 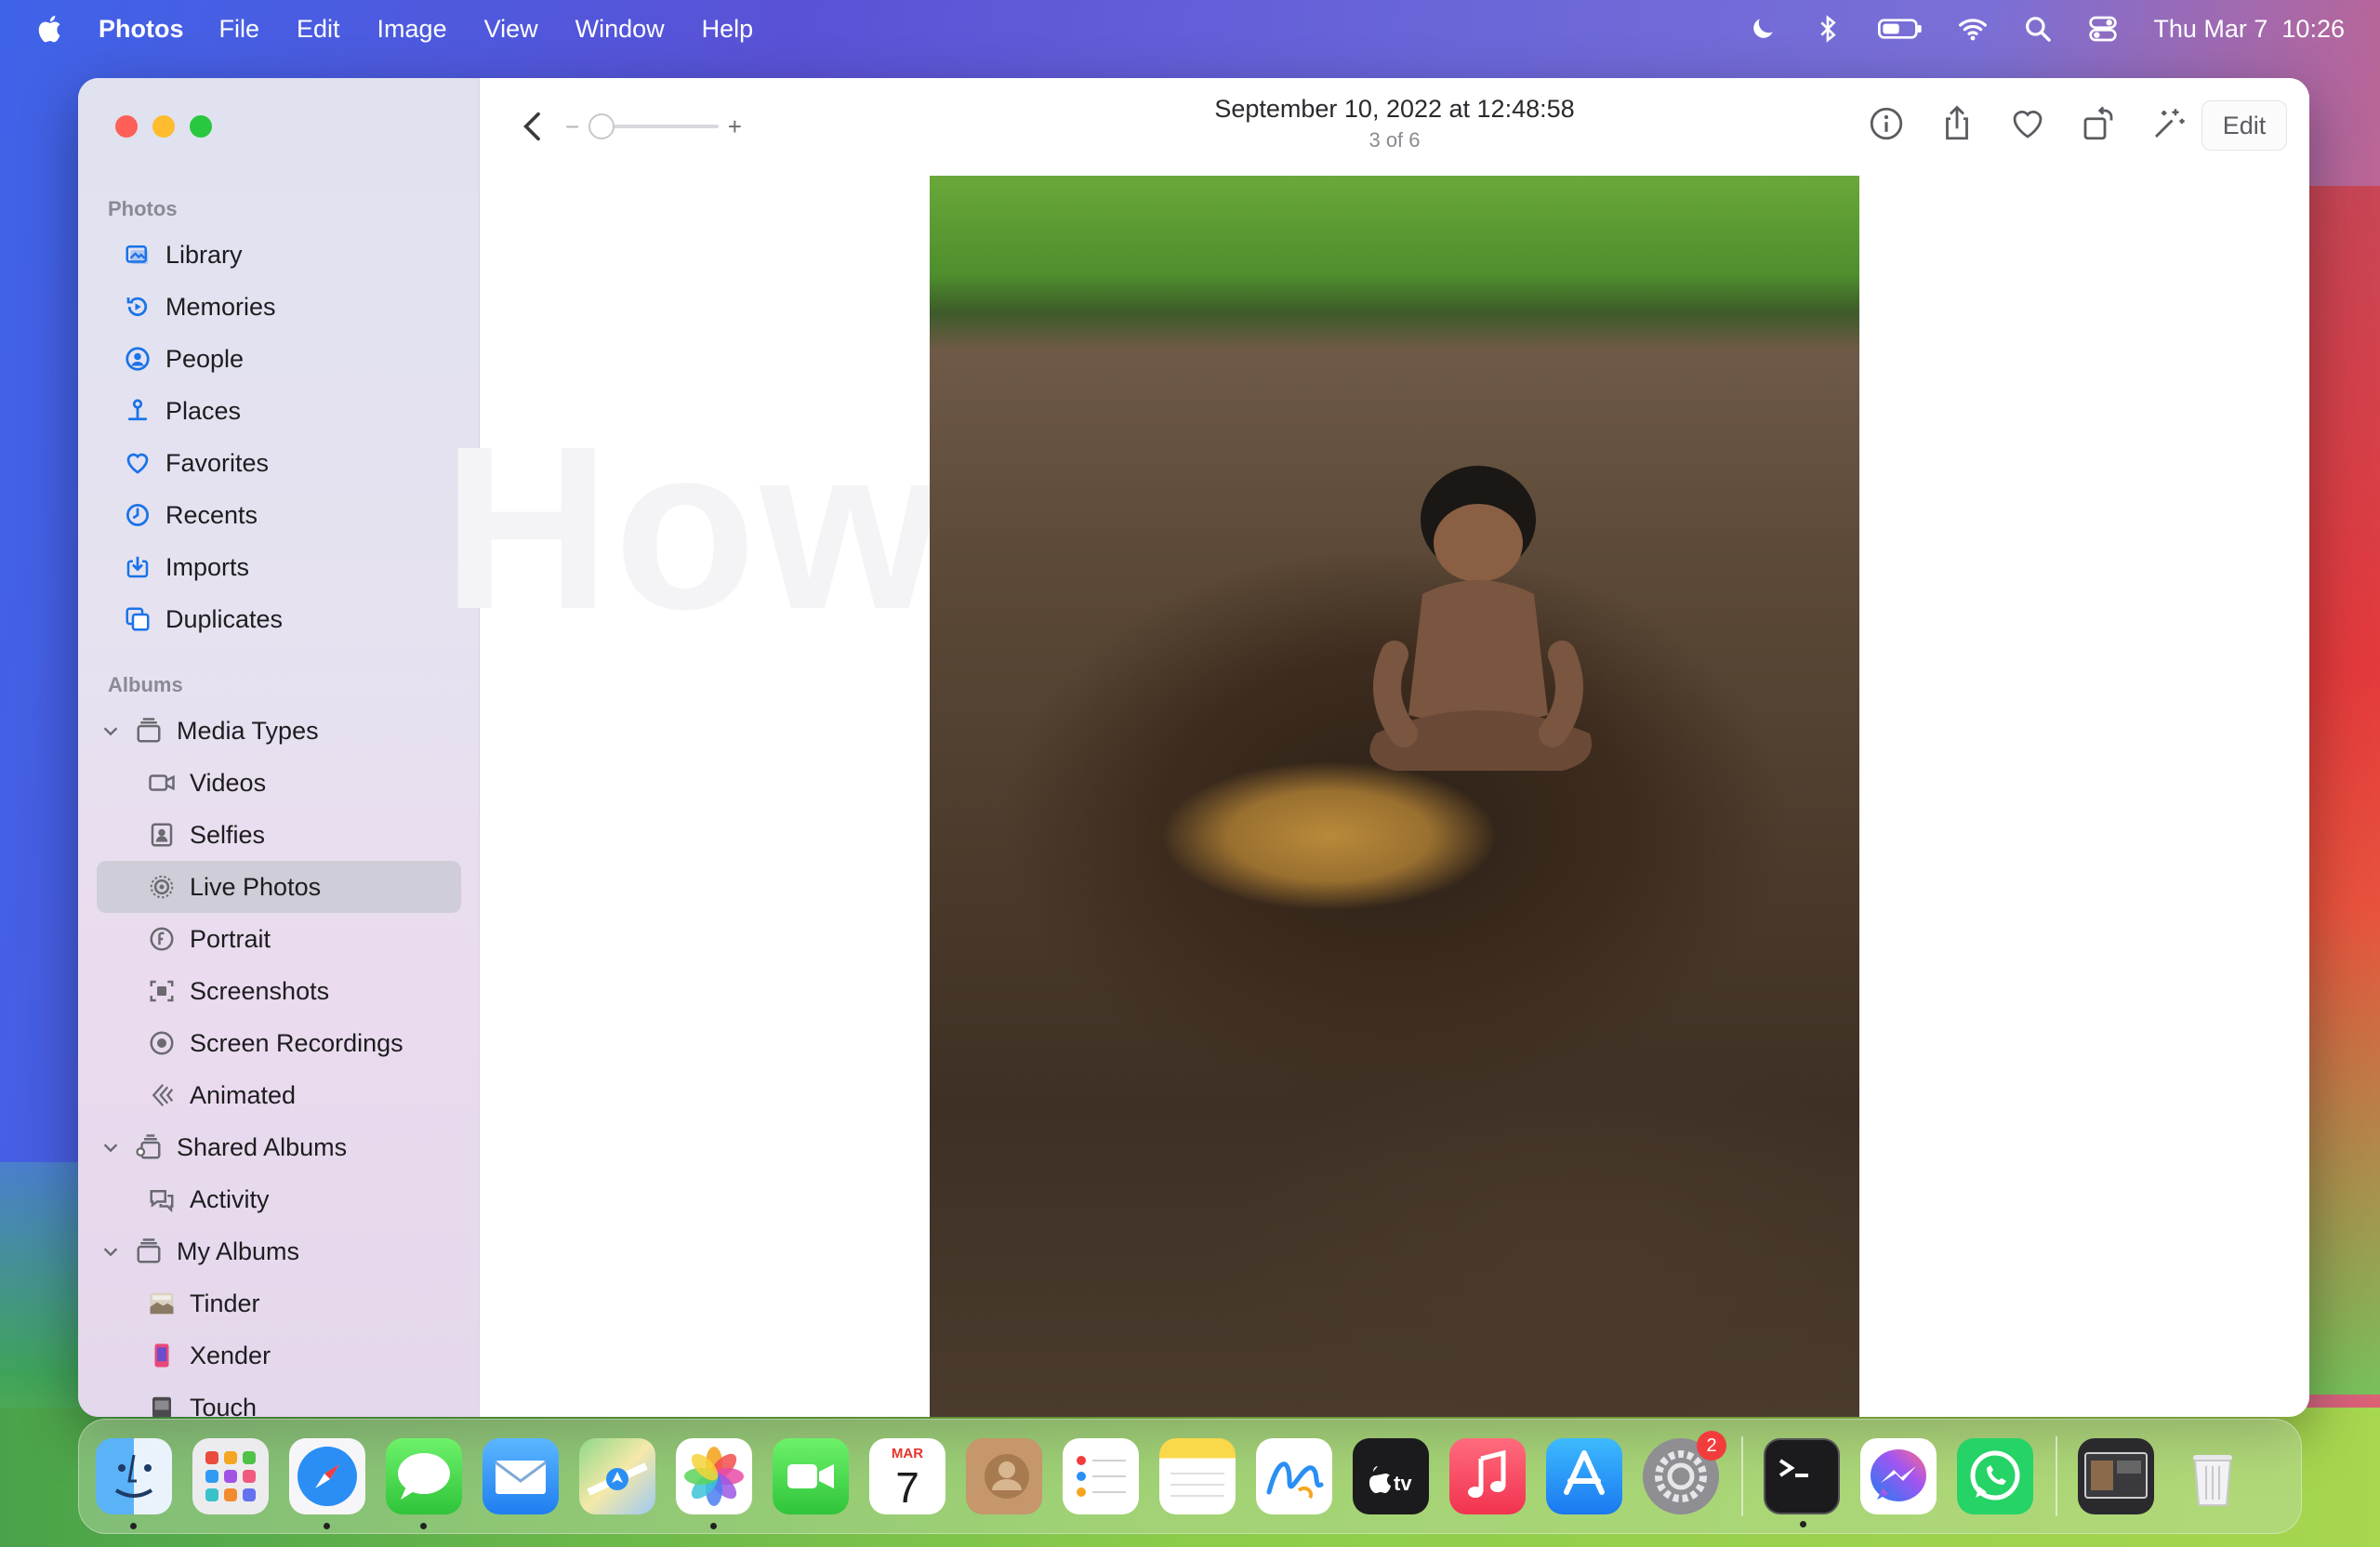 I want to click on dock-trash, so click(x=2213, y=1476).